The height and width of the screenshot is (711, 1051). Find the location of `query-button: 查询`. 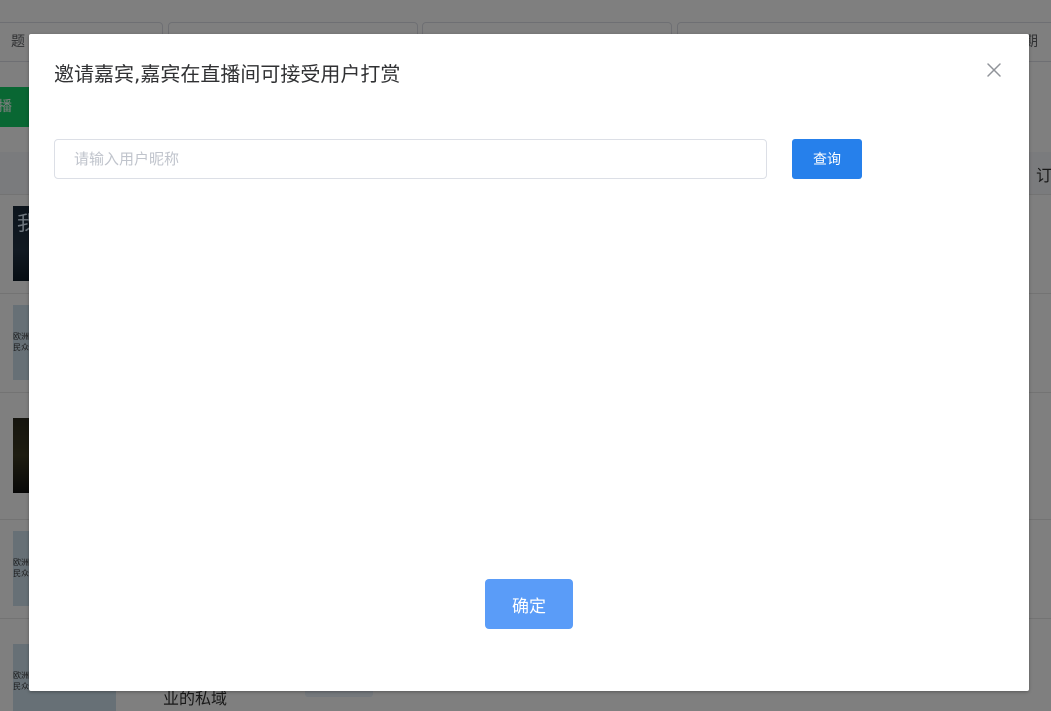

query-button: 查询 is located at coordinates (827, 159).